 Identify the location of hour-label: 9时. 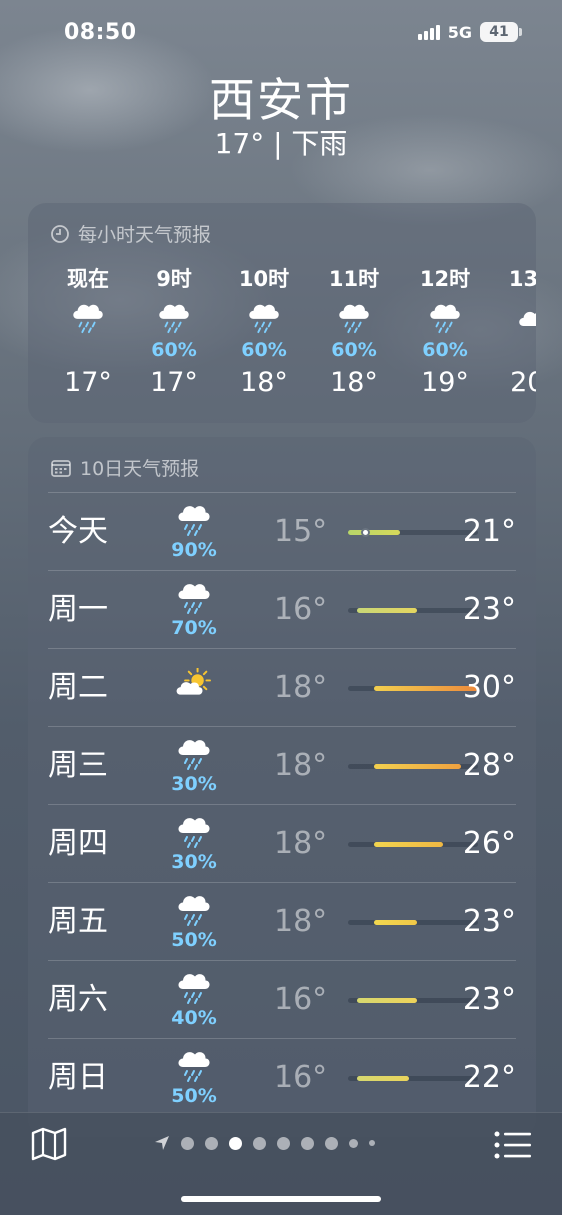
(174, 279).